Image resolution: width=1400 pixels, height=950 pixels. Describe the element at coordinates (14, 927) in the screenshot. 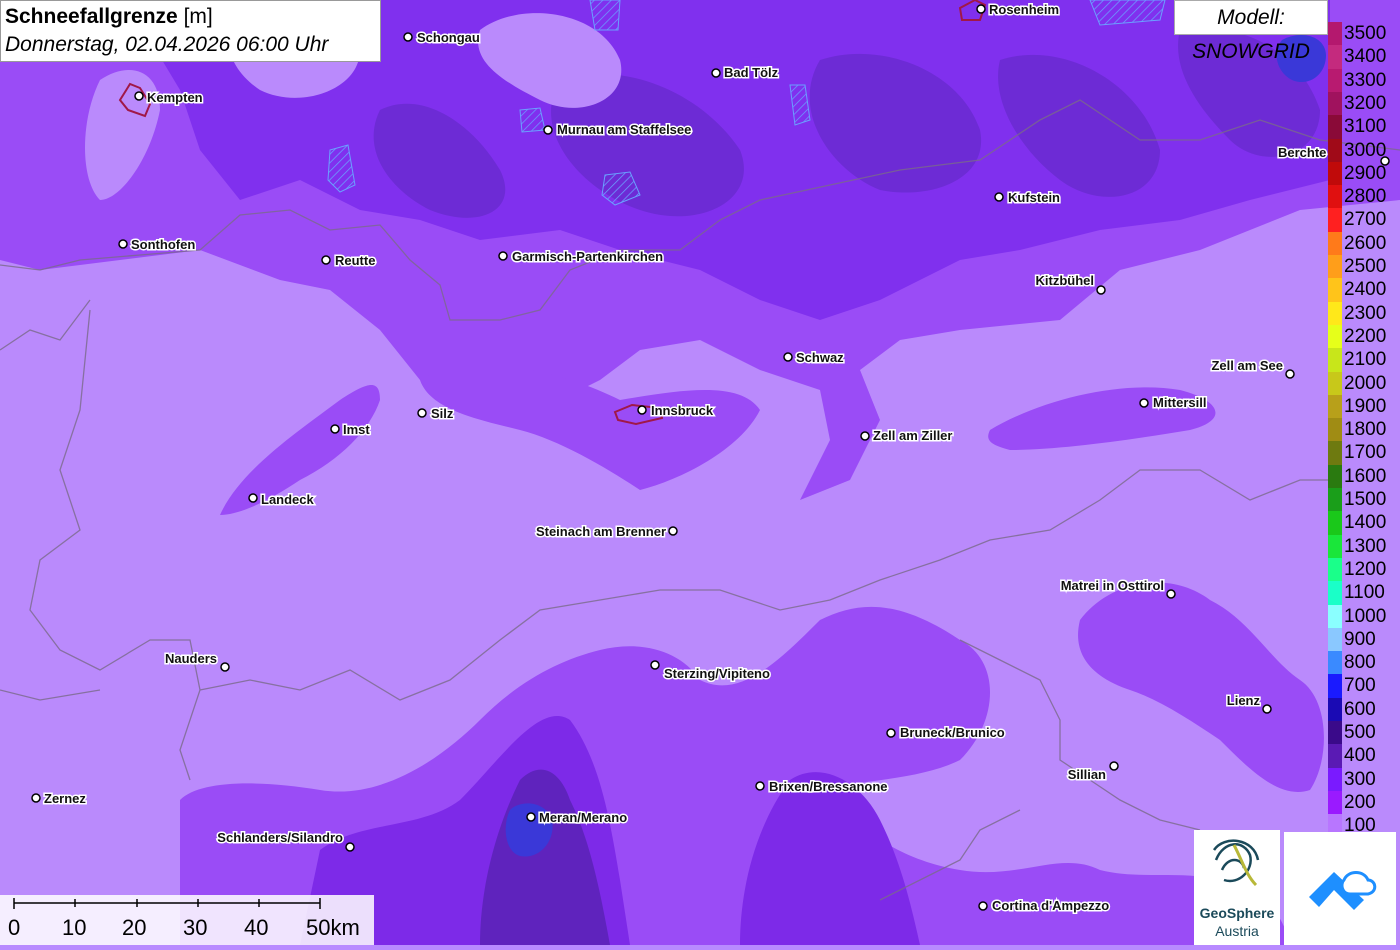

I see `scale-label-0: 0` at that location.